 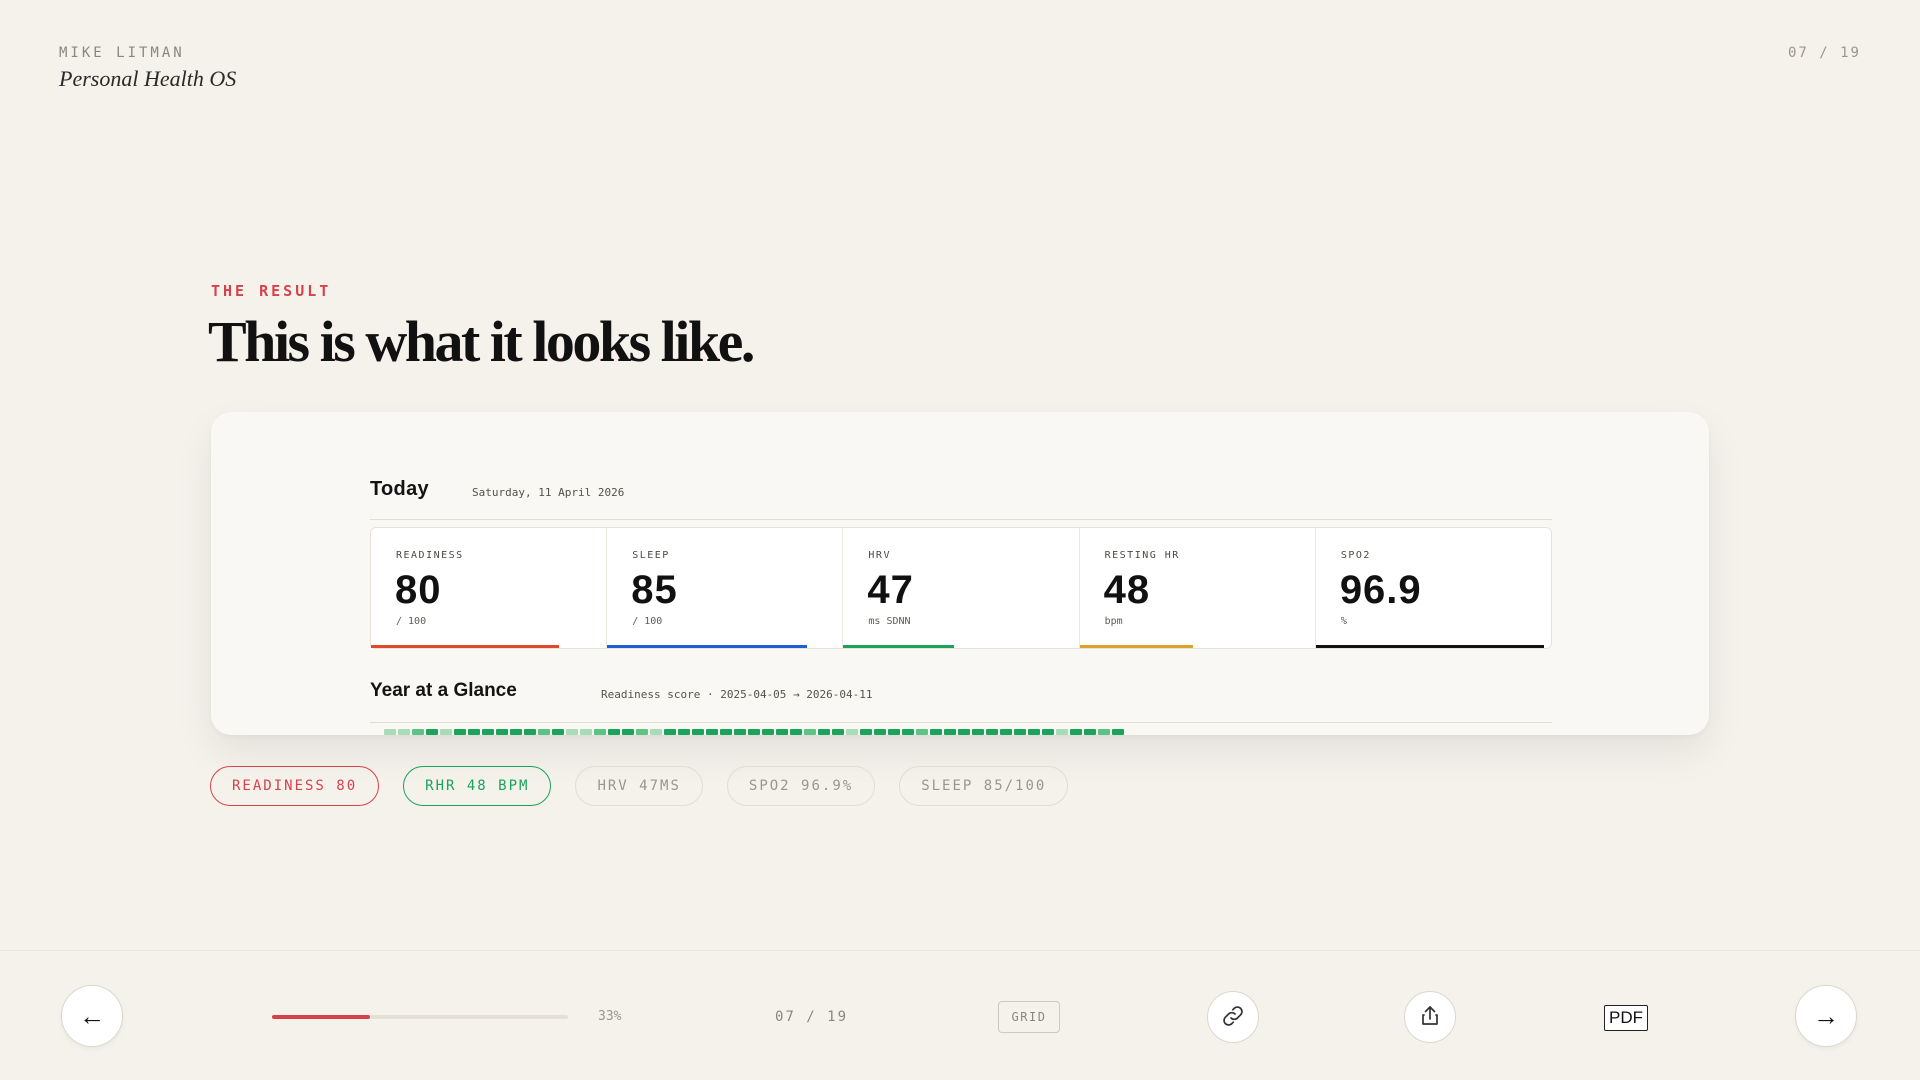 I want to click on metric-value: 48, so click(x=1127, y=590).